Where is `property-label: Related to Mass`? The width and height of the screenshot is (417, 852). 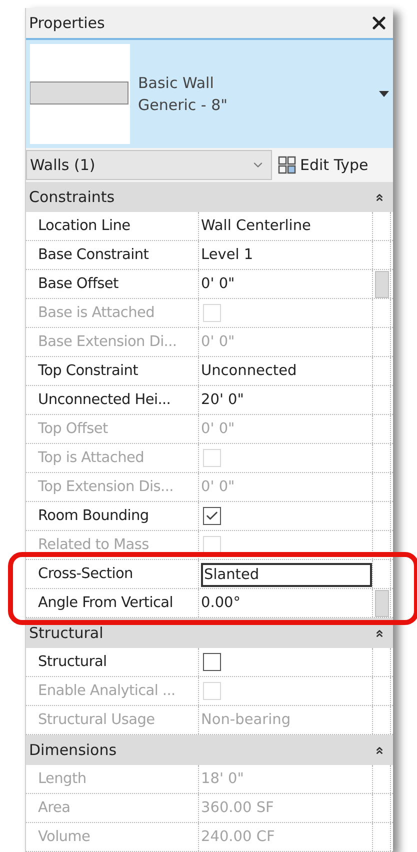 property-label: Related to Mass is located at coordinates (93, 545).